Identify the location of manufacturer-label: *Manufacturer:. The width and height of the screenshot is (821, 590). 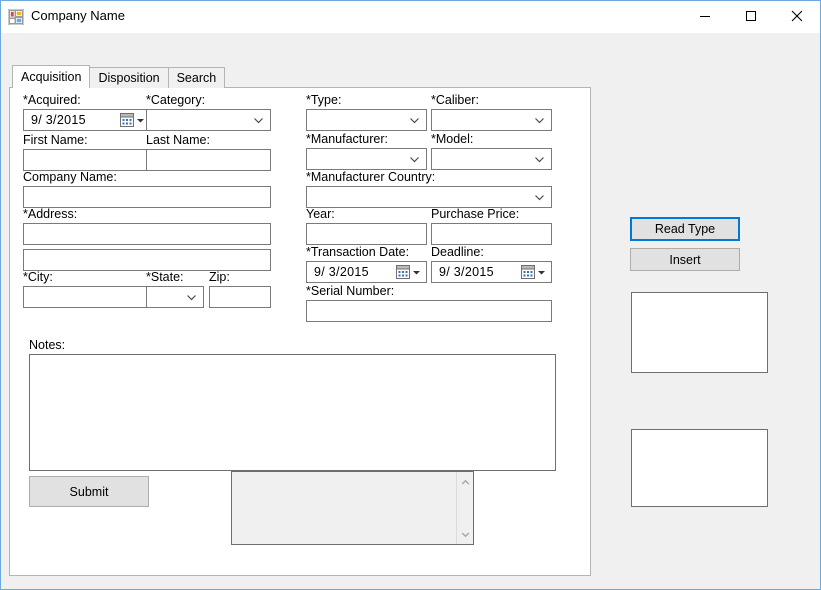
(347, 139).